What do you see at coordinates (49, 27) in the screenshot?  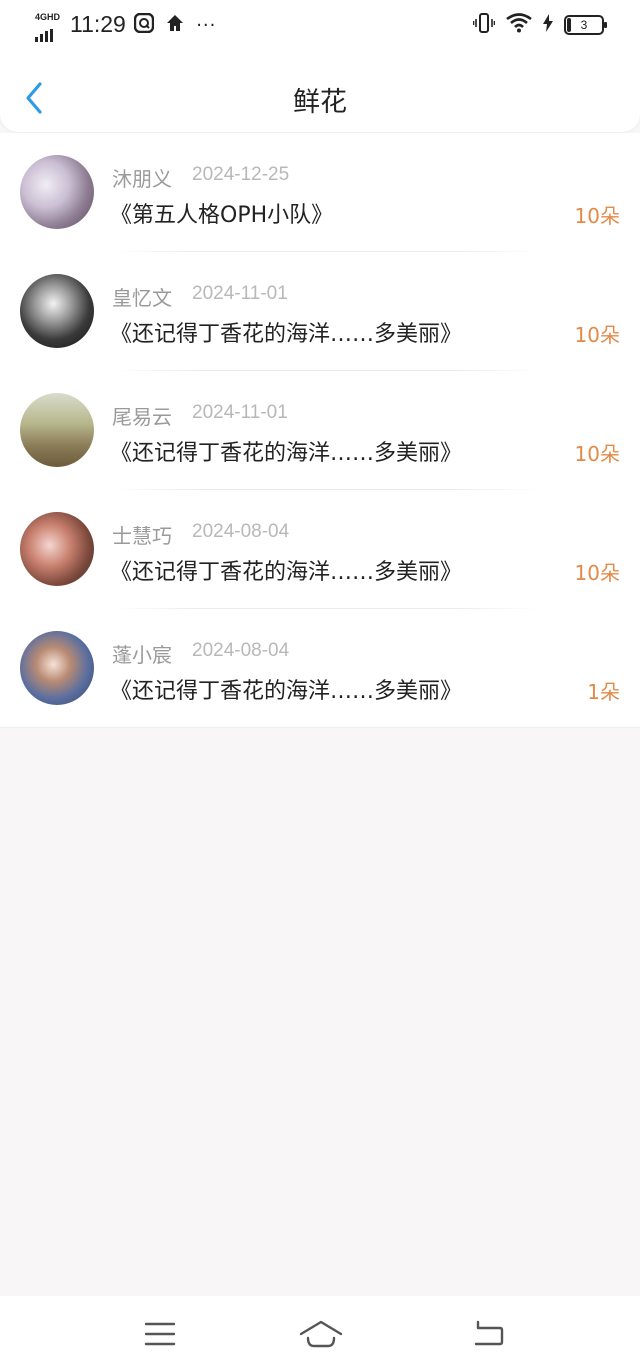 I see `cellular-signal-icon: 4GHD` at bounding box center [49, 27].